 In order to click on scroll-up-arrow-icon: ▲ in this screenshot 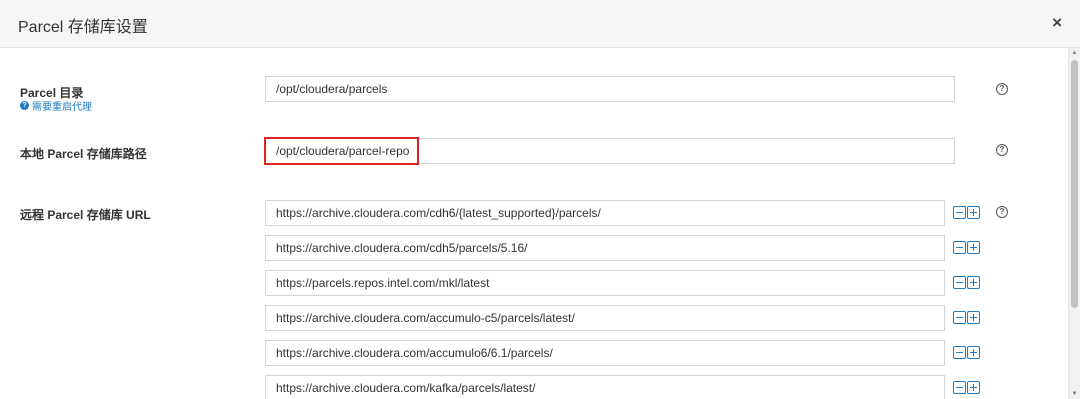, I will do `click(1074, 53)`.